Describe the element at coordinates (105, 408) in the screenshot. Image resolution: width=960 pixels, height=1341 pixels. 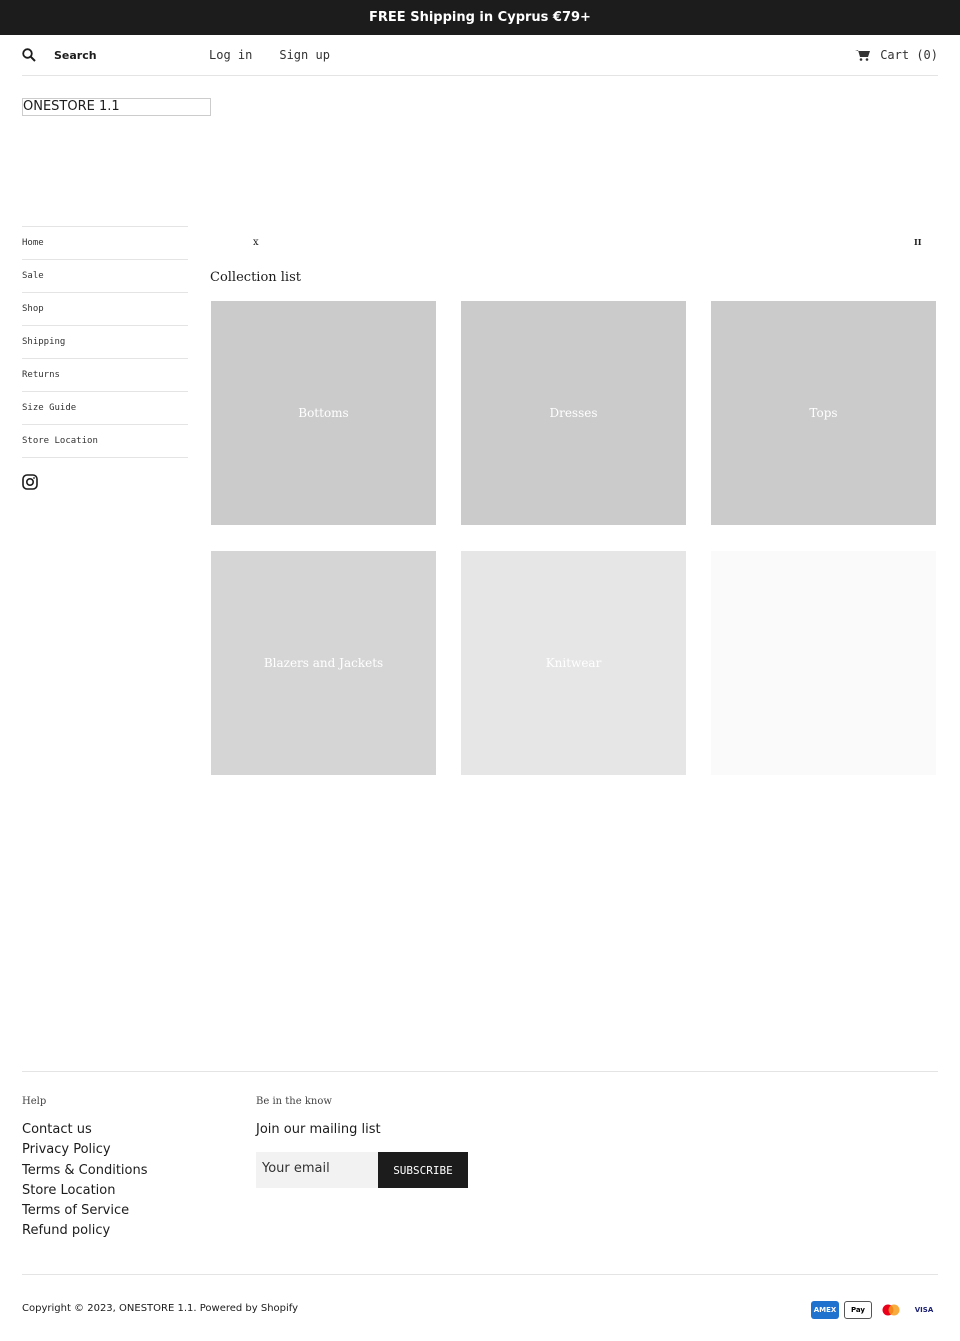
I see `nav-item-size-guide: Size Guide` at that location.